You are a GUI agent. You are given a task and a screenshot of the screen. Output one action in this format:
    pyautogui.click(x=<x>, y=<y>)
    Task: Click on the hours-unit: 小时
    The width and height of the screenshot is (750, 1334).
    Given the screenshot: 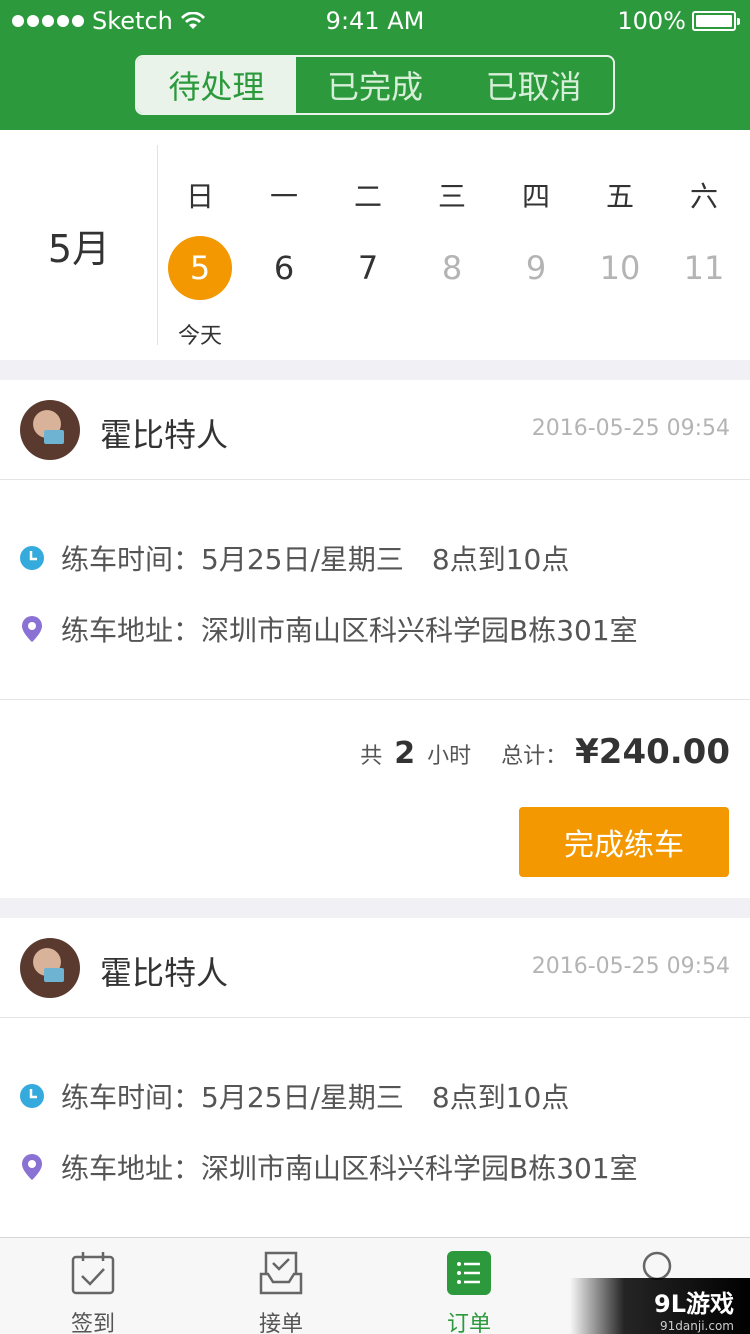 What is the action you would take?
    pyautogui.click(x=449, y=756)
    